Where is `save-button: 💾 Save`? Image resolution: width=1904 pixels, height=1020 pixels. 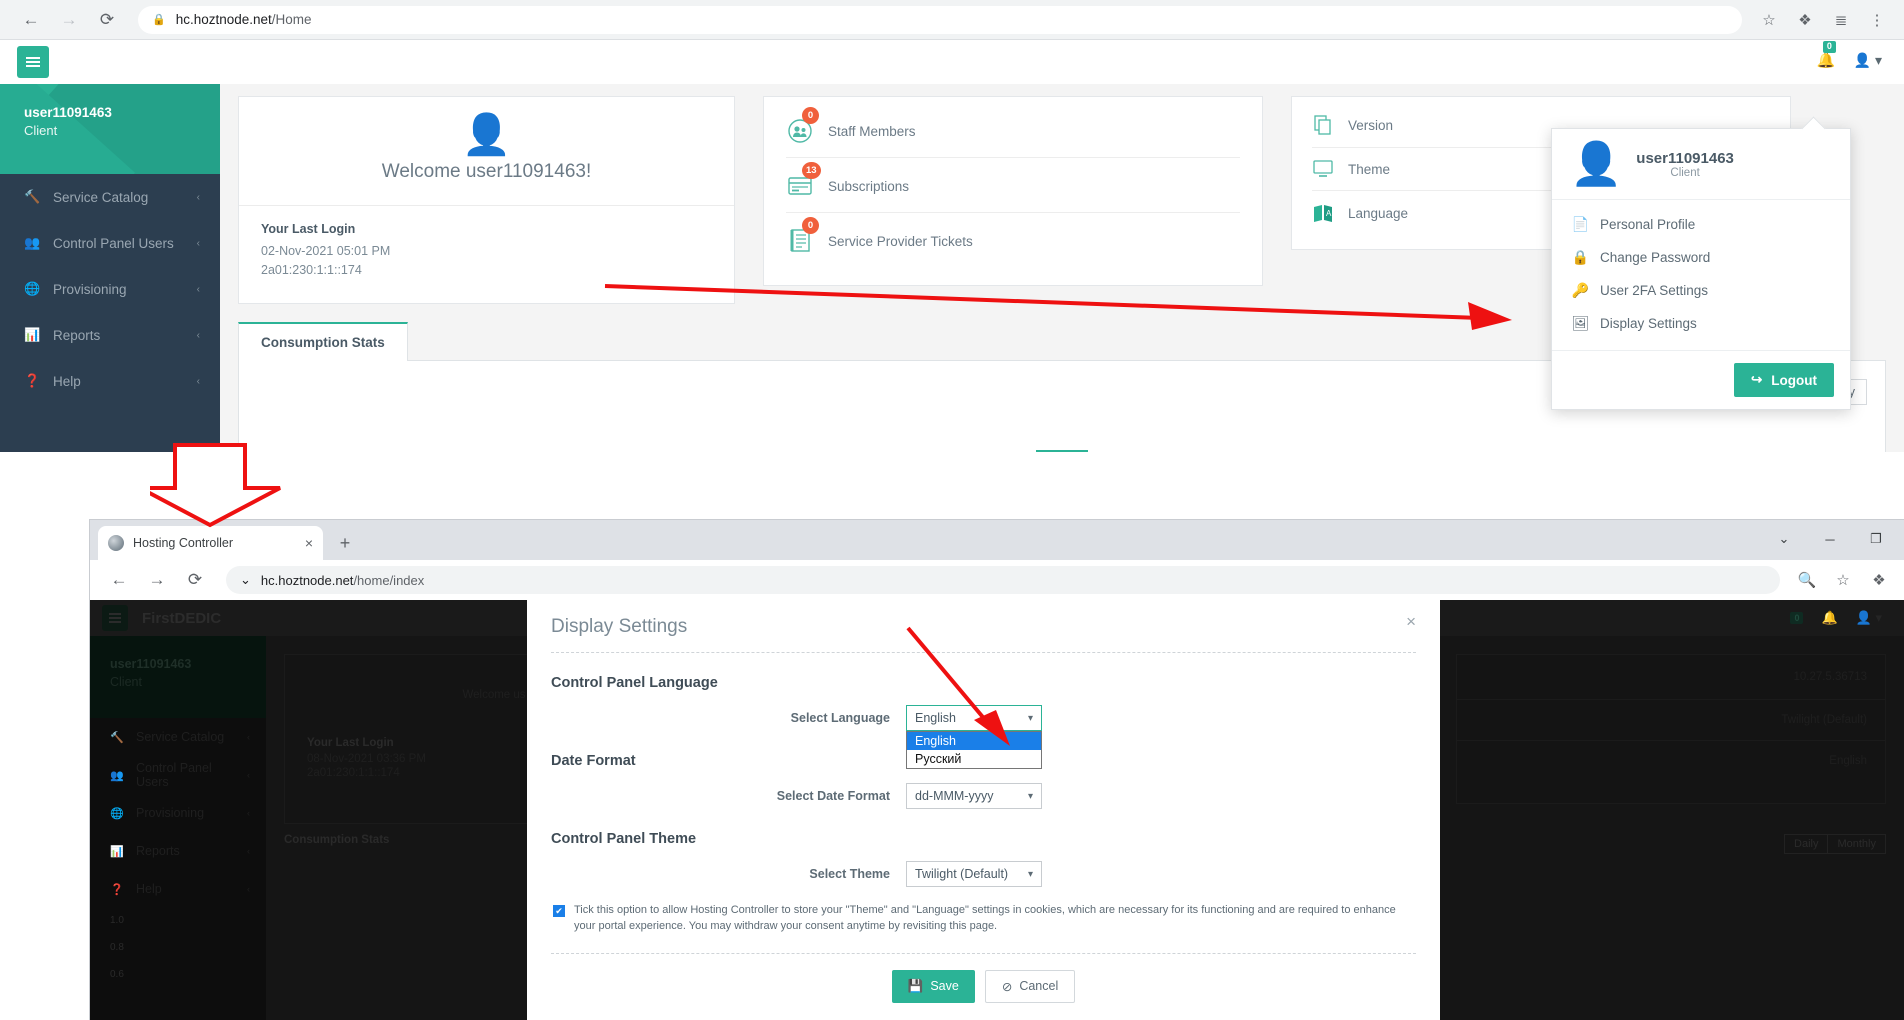
save-button: 💾 Save is located at coordinates (933, 986).